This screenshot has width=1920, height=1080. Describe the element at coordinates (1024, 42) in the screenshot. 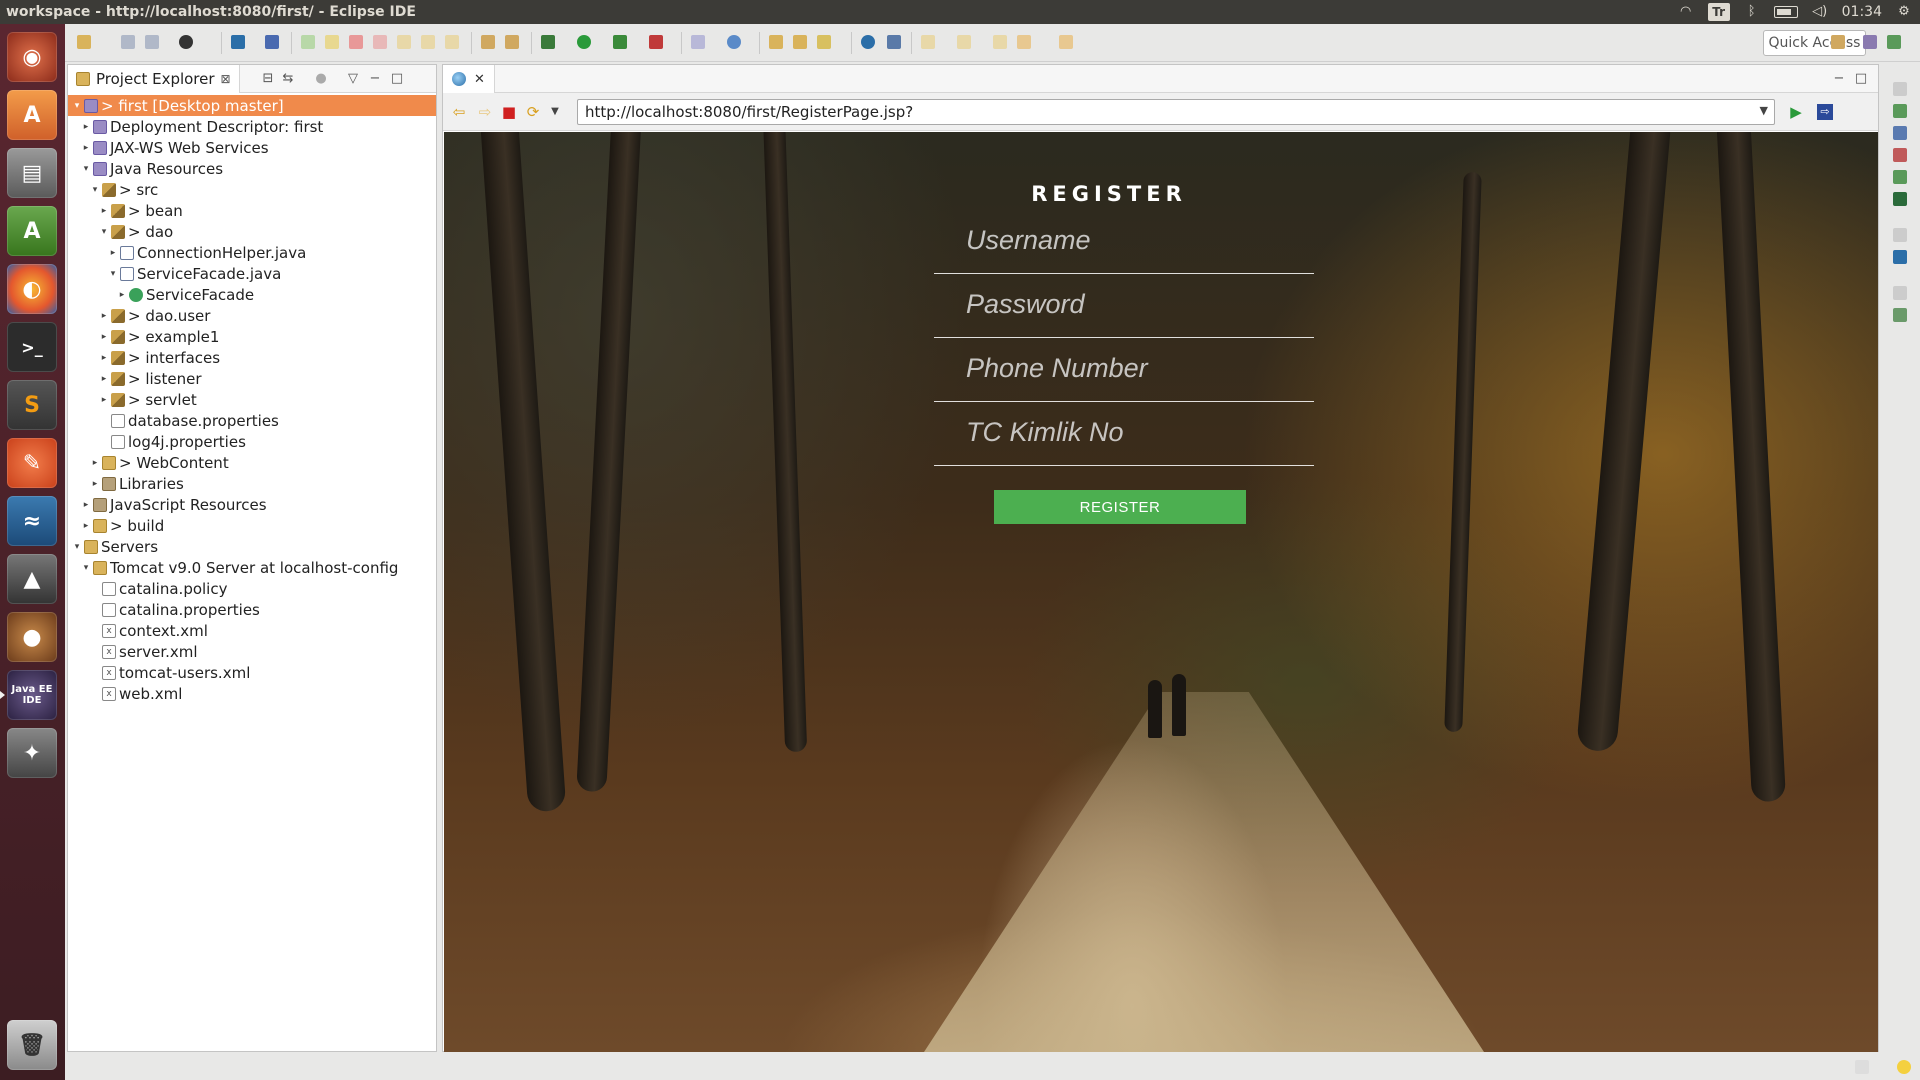

I see `back-icon` at that location.